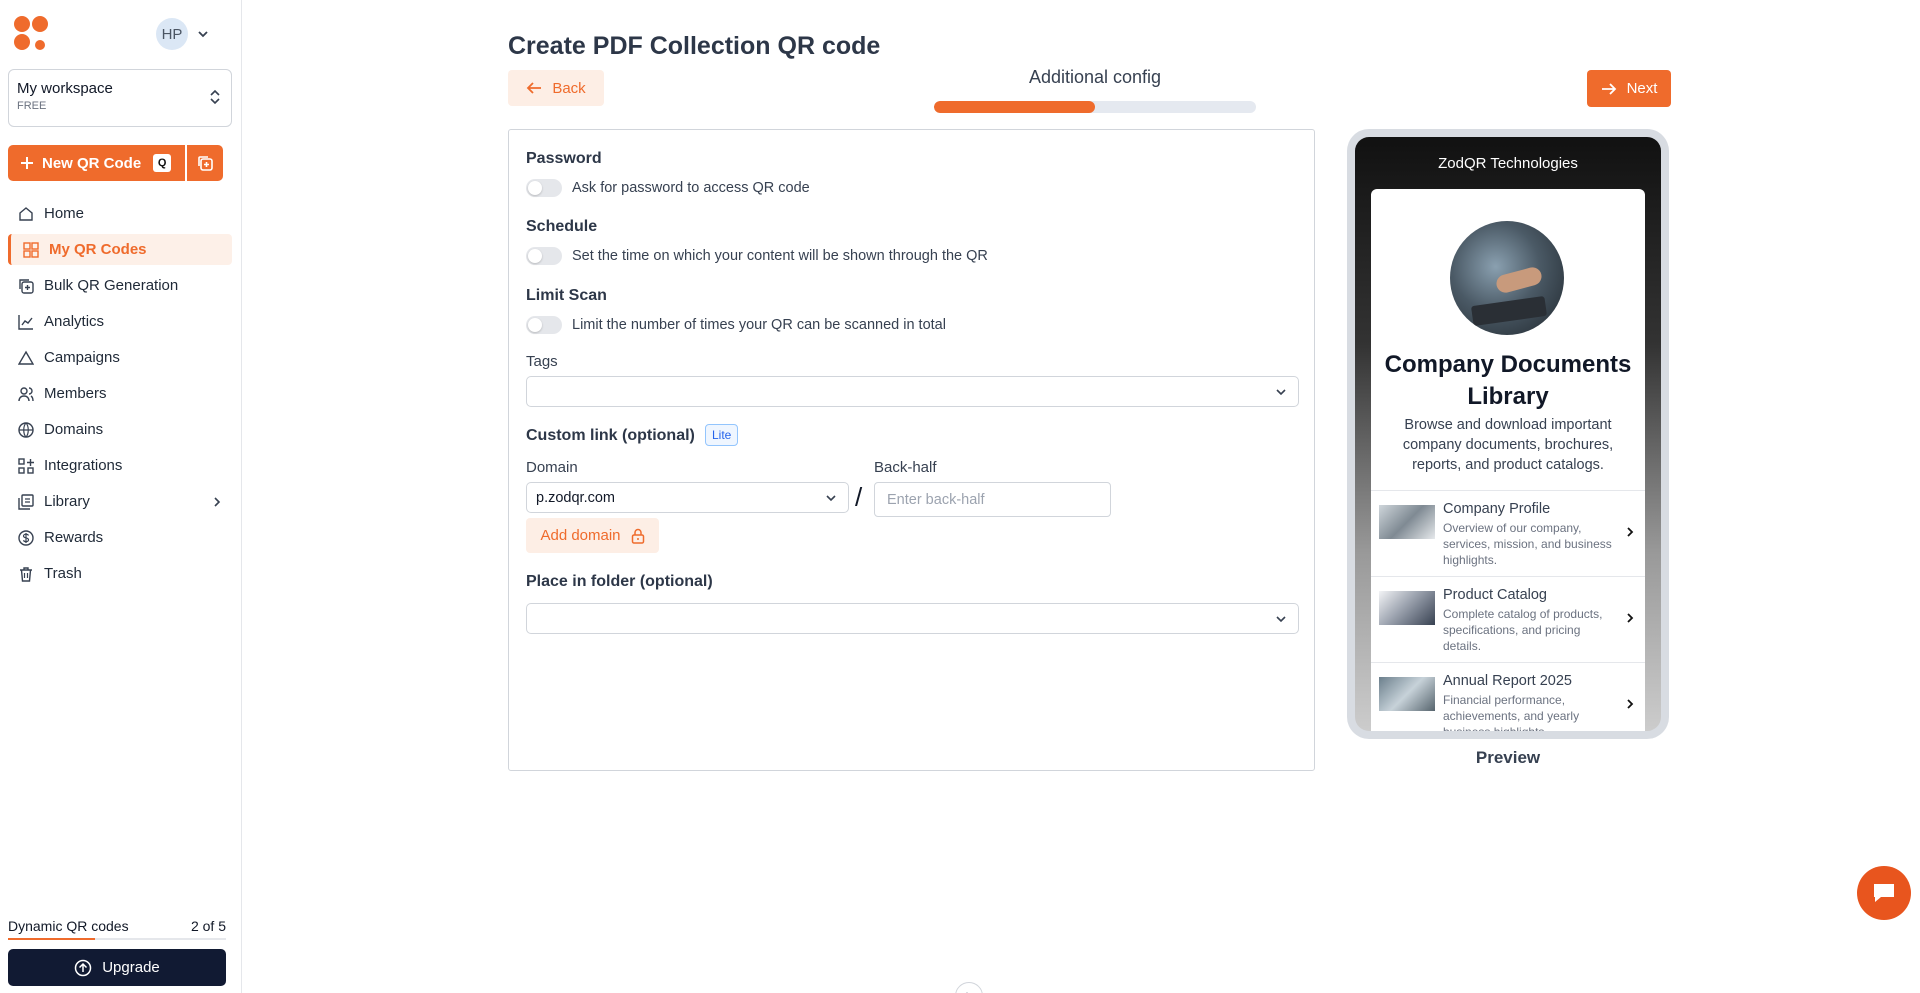  Describe the element at coordinates (83, 967) in the screenshot. I see `upgrade-icon` at that location.